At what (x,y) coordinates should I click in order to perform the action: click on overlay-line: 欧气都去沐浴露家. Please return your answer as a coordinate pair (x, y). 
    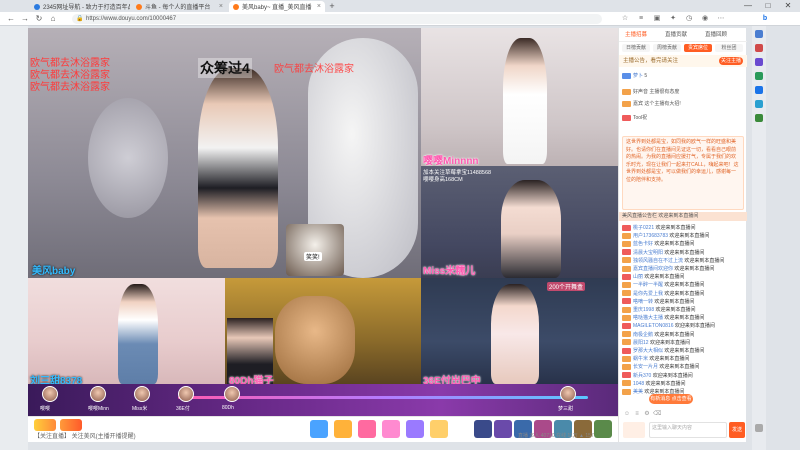
    Looking at the image, I should click on (70, 63).